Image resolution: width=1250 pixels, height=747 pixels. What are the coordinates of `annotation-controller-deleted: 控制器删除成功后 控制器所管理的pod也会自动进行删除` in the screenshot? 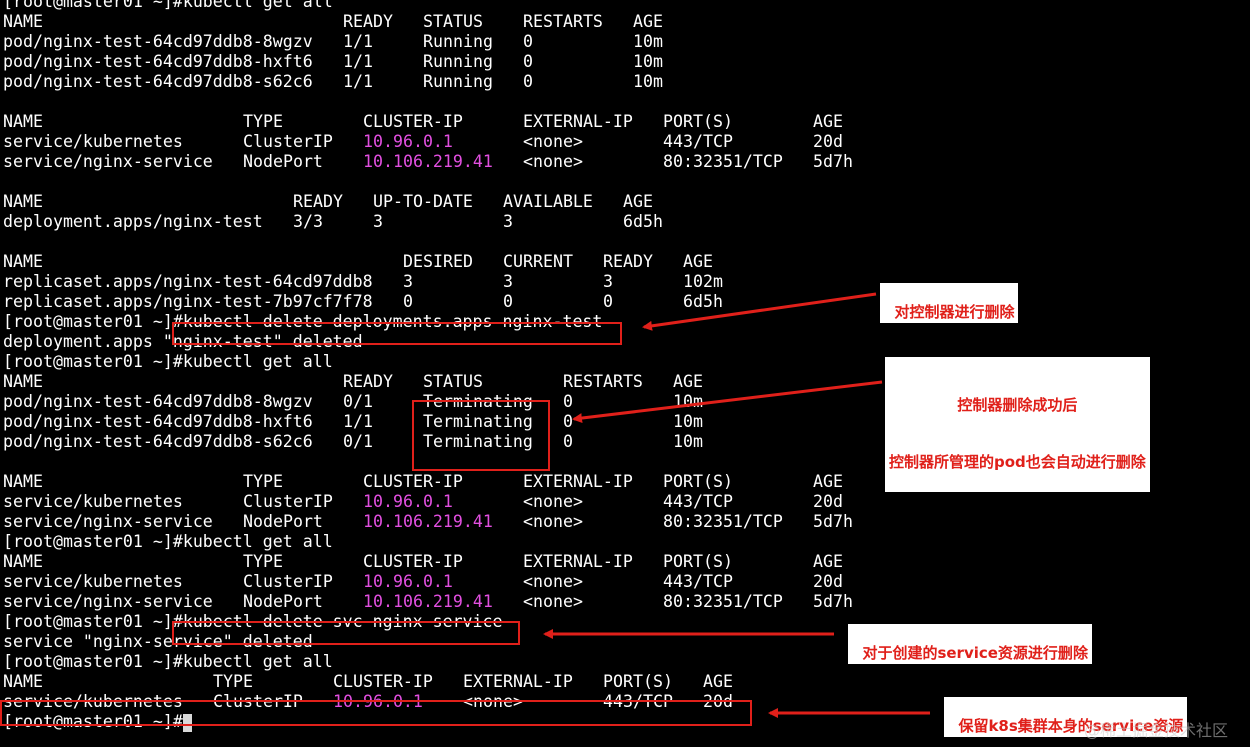 It's located at (1017, 424).